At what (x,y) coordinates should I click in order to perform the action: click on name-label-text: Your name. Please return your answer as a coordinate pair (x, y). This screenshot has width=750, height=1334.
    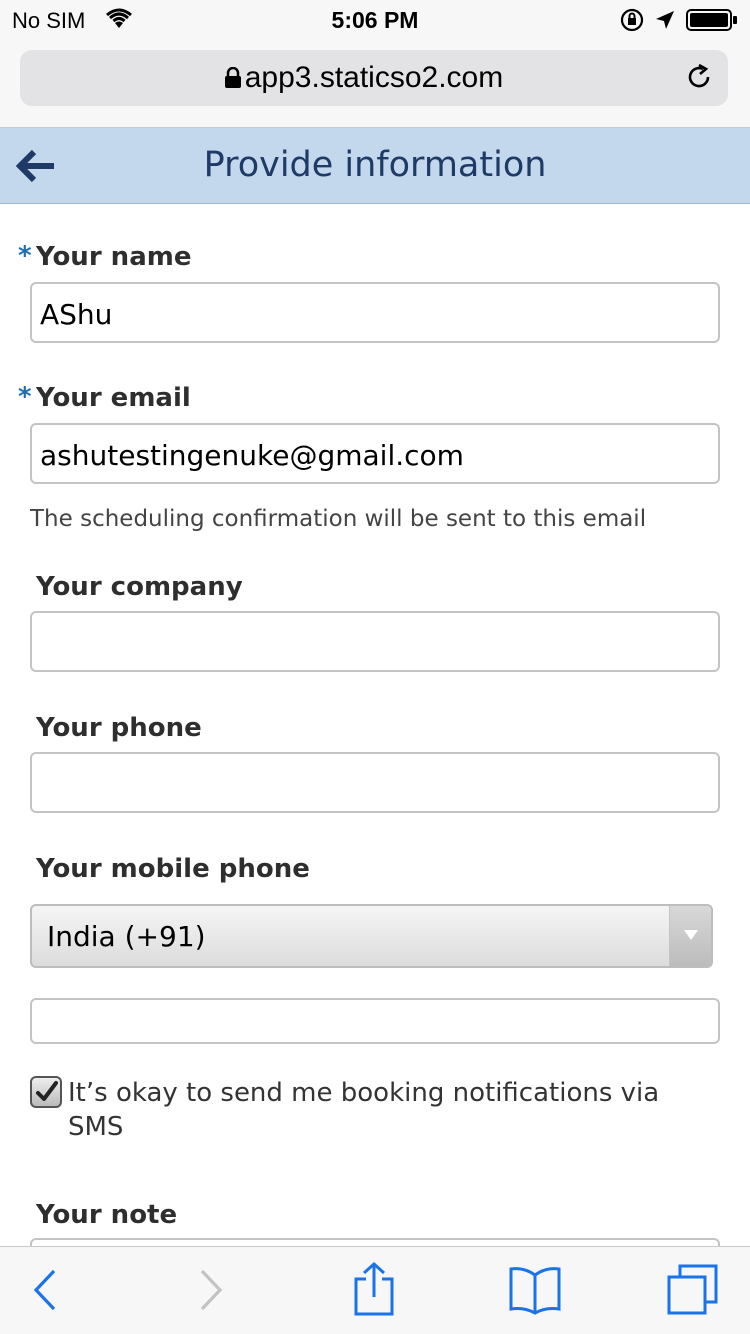
    Looking at the image, I should click on (114, 257).